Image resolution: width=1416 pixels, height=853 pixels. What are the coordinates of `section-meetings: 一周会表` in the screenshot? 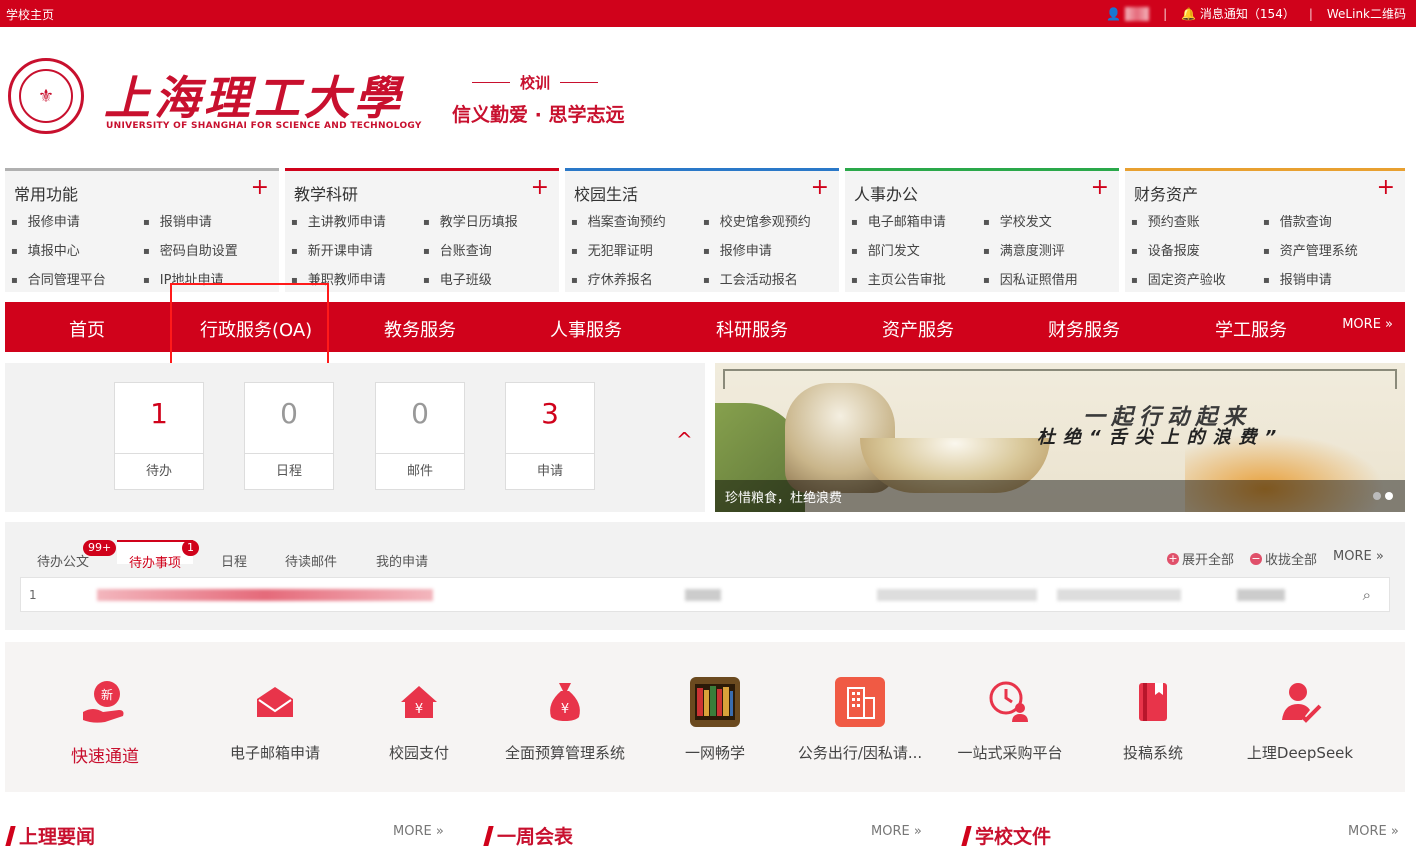 It's located at (528, 835).